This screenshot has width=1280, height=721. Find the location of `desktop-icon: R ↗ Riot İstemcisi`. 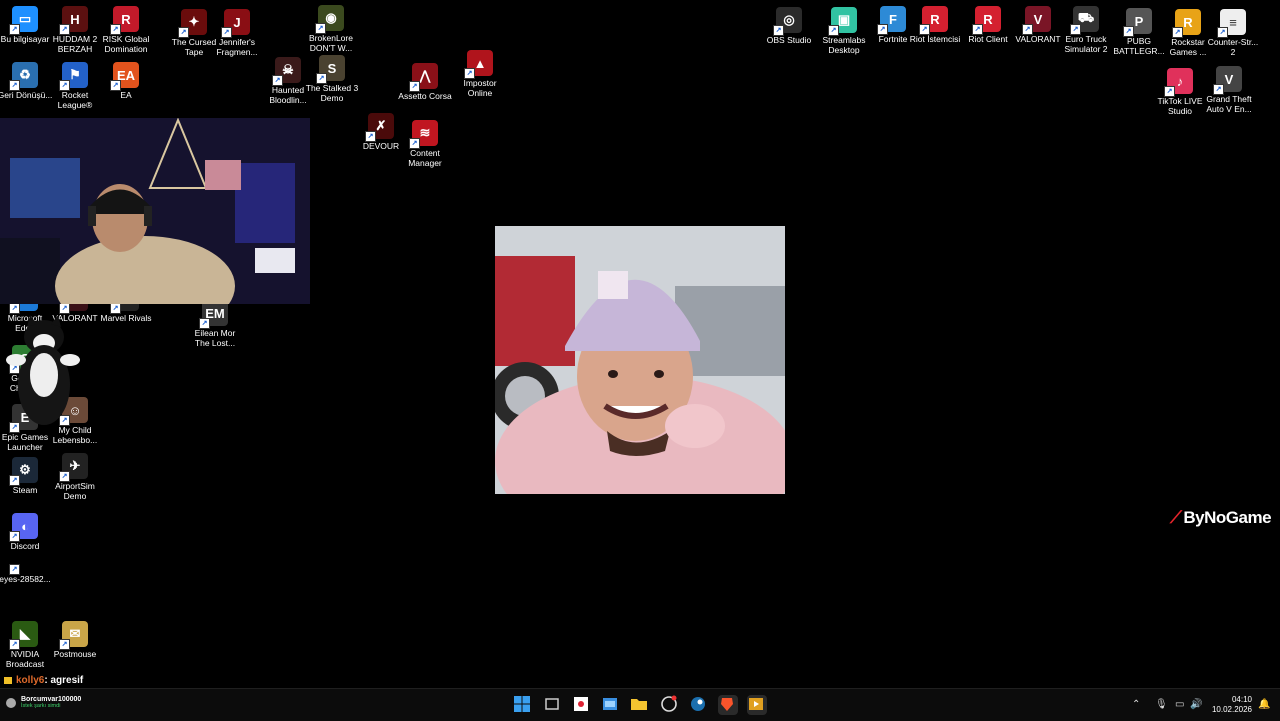

desktop-icon: R ↗ Riot İstemcisi is located at coordinates (935, 25).